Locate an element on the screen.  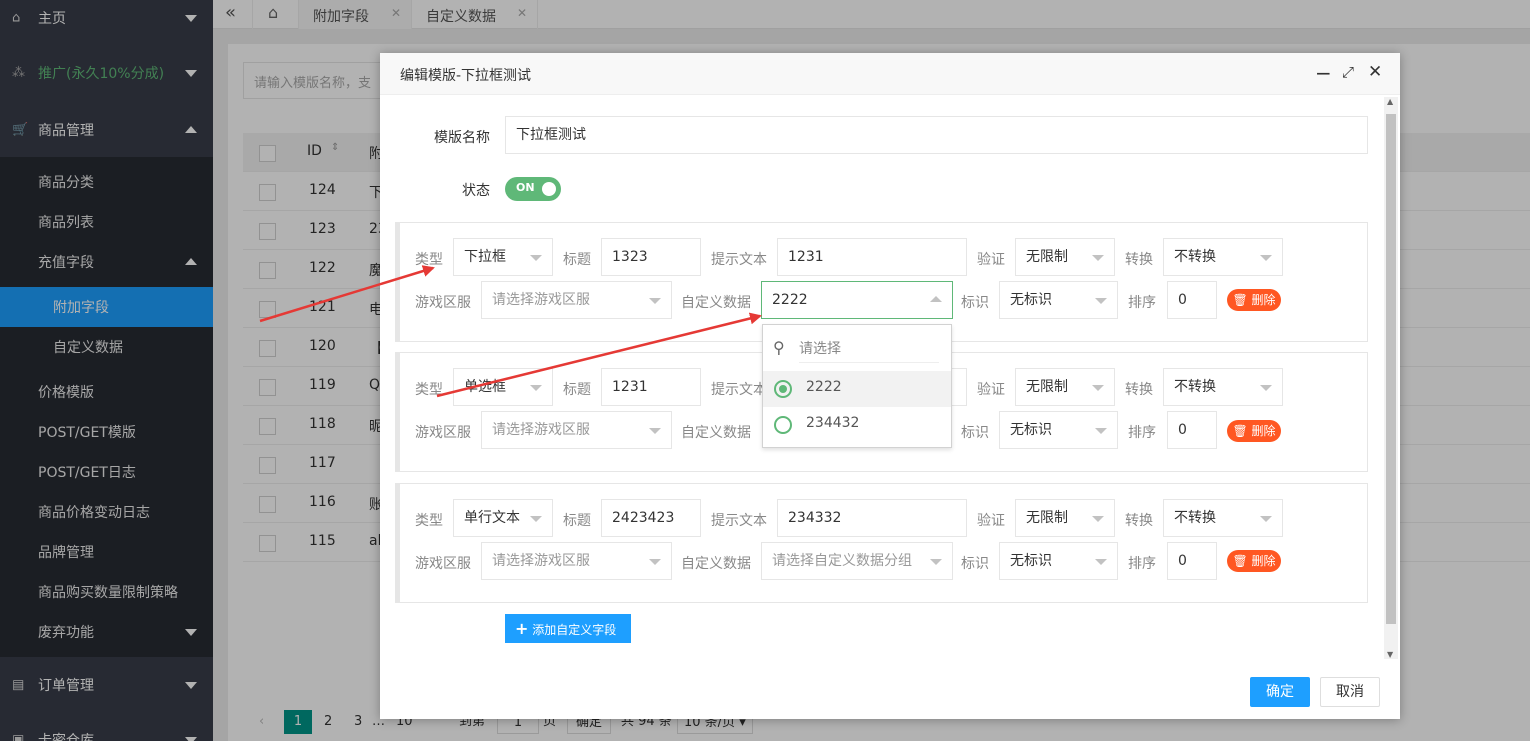
modal-scrollbar: ▲ ▼ is located at coordinates (1391, 378).